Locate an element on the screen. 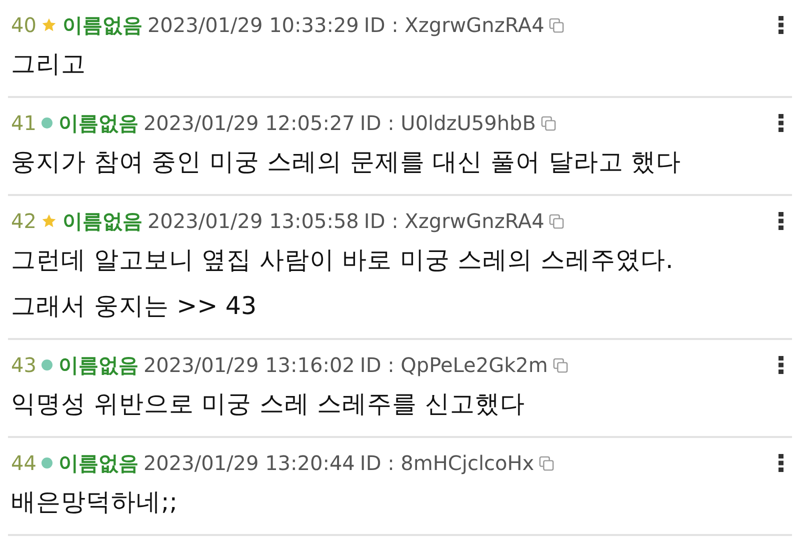 This screenshot has width=800, height=554. post-datetime: 2023/01/29 12:05:27 is located at coordinates (249, 123).